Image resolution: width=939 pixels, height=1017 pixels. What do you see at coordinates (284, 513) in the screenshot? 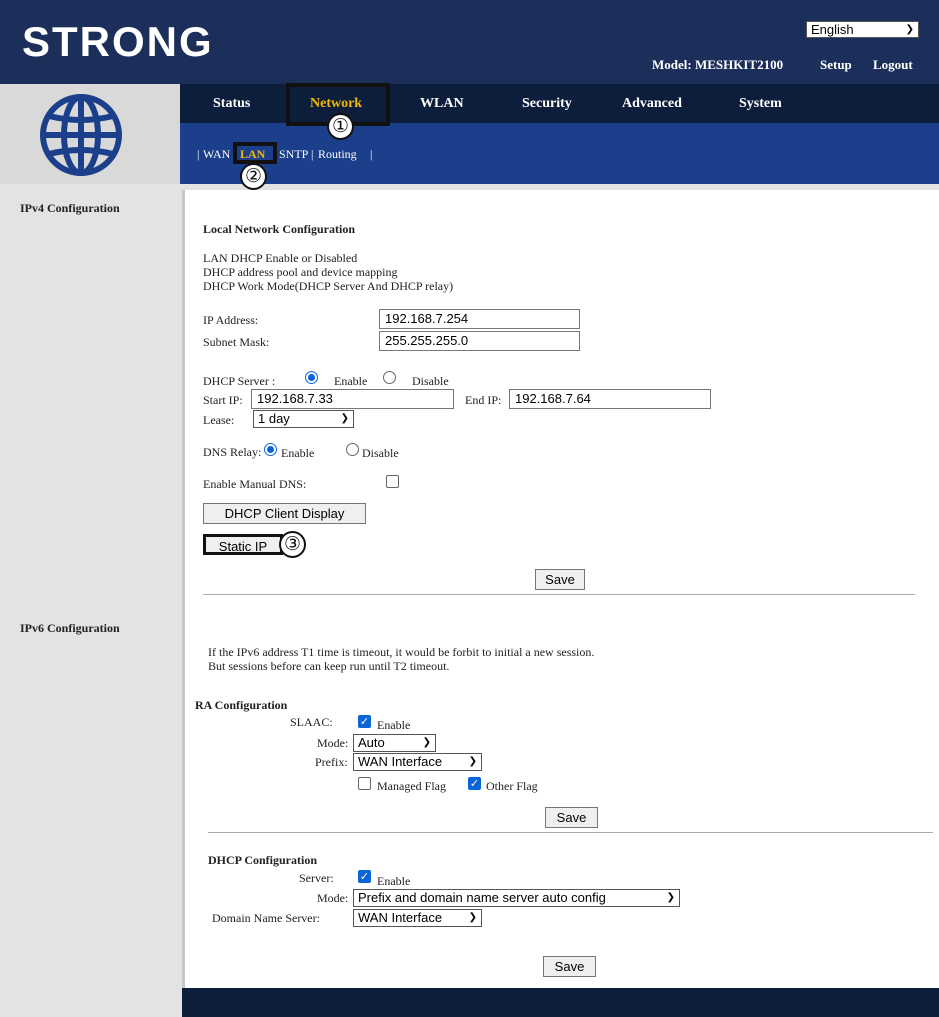
I see `dhcp-client-display-button: DHCP Client Display` at bounding box center [284, 513].